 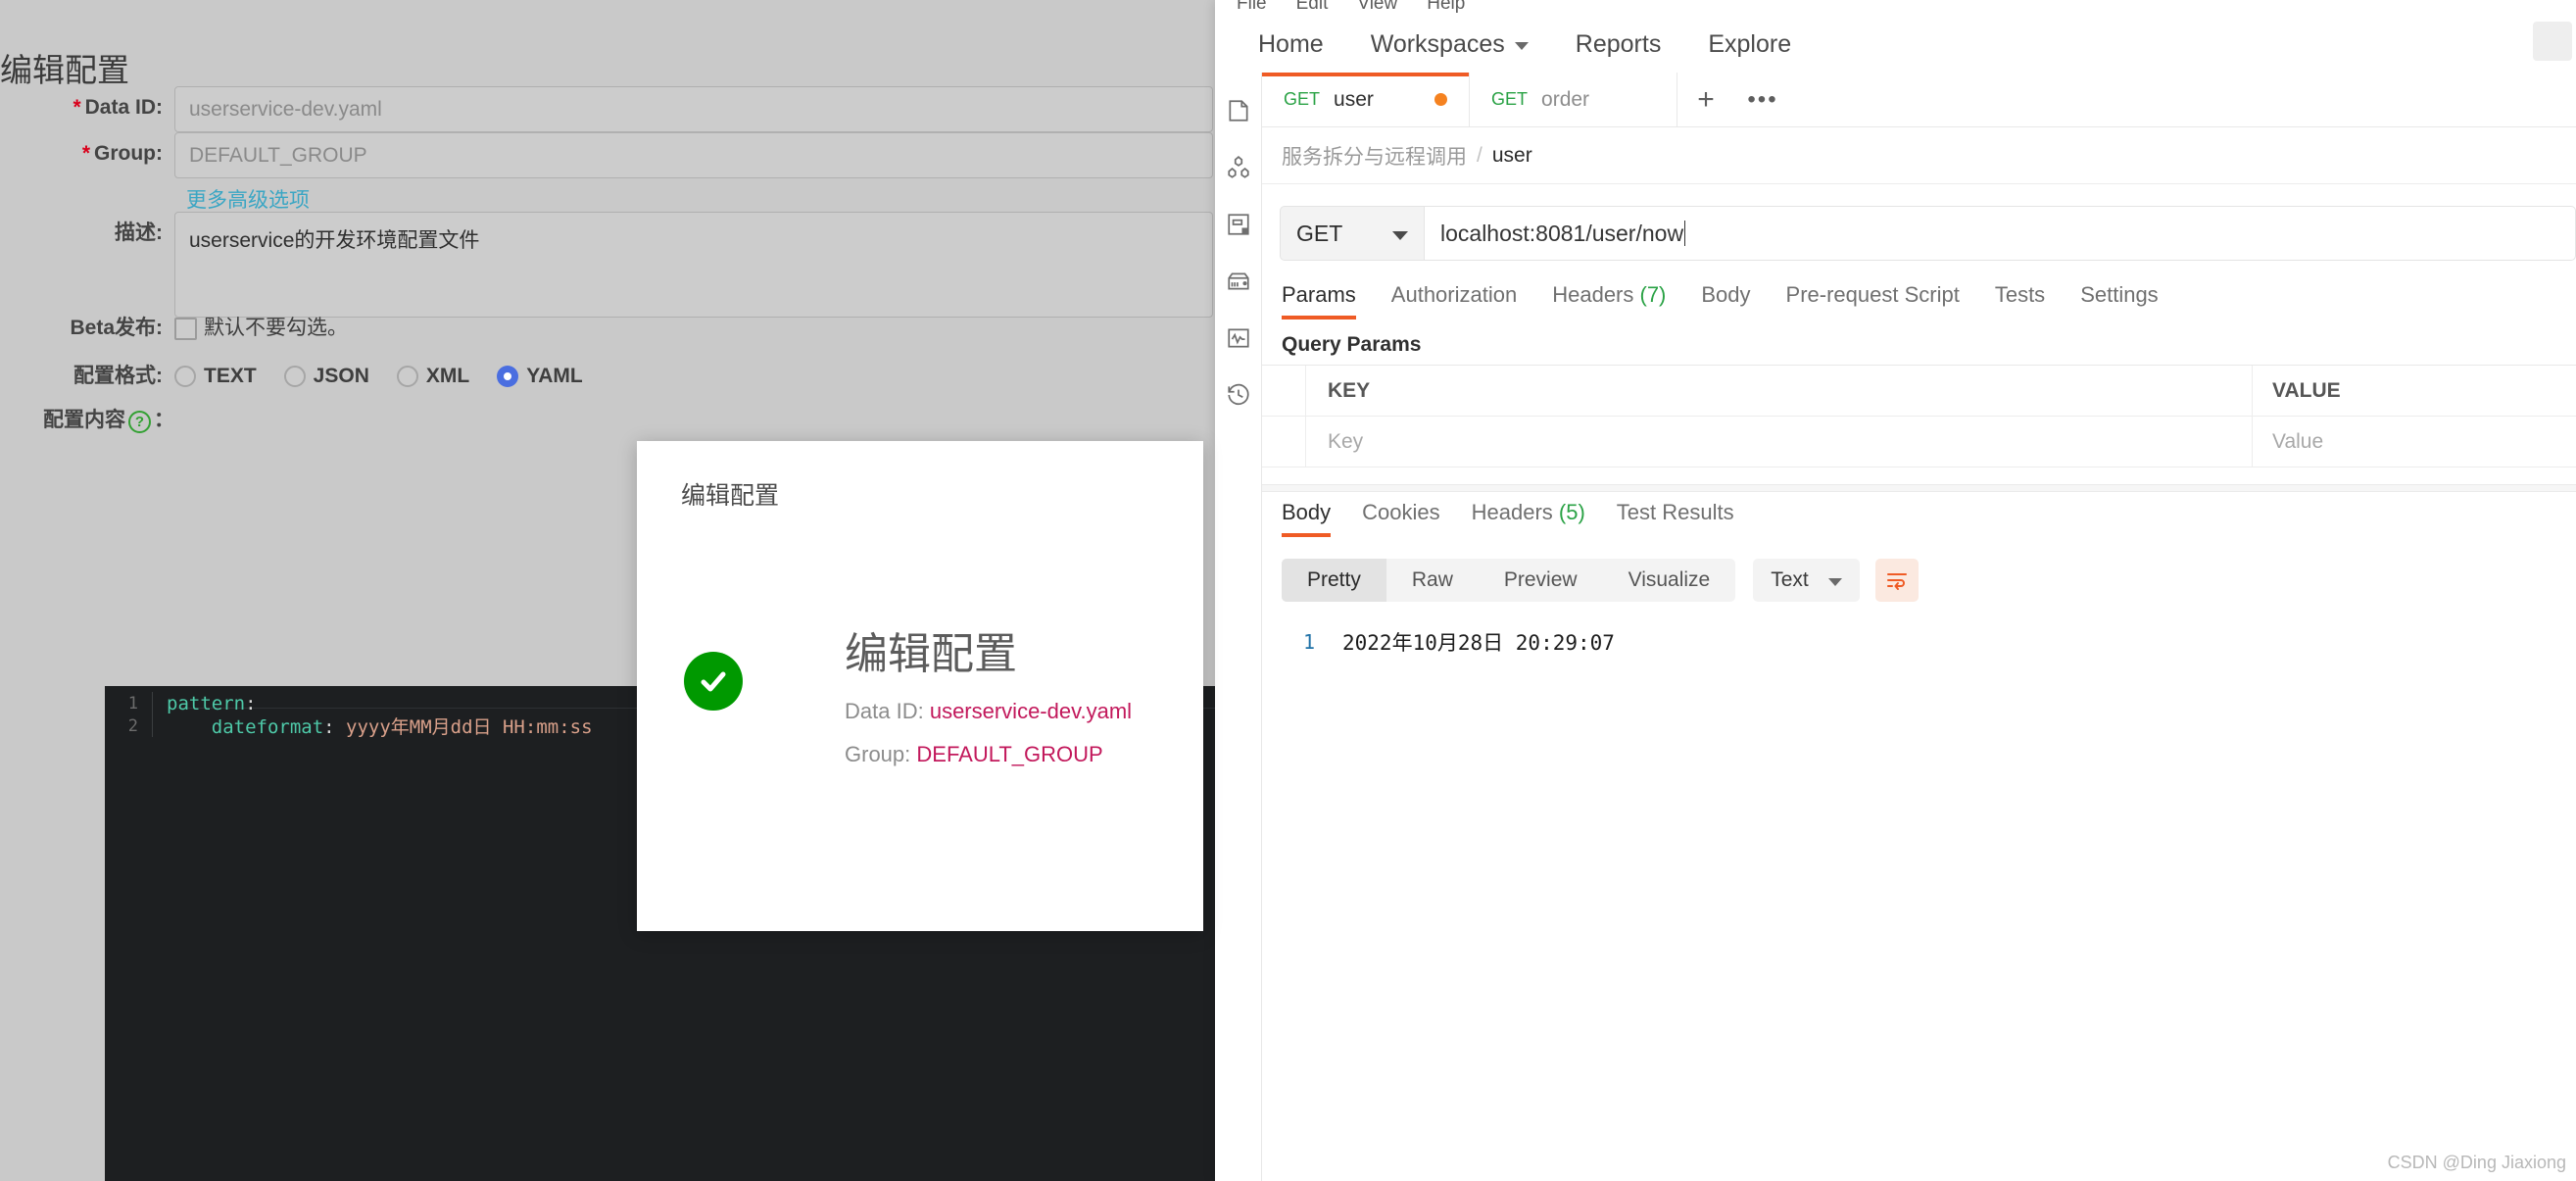 I want to click on dialog-group-label: Group:, so click(x=878, y=754).